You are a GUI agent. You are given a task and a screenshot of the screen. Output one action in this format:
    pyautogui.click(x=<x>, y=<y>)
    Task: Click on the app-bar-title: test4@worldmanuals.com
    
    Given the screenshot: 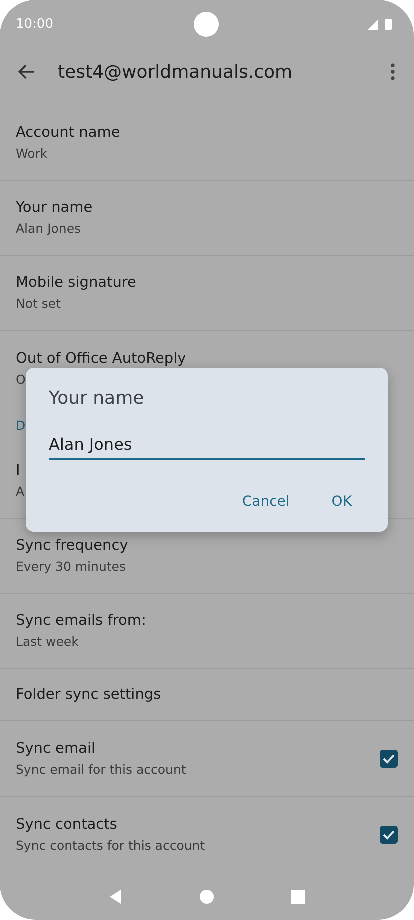 What is the action you would take?
    pyautogui.click(x=176, y=72)
    